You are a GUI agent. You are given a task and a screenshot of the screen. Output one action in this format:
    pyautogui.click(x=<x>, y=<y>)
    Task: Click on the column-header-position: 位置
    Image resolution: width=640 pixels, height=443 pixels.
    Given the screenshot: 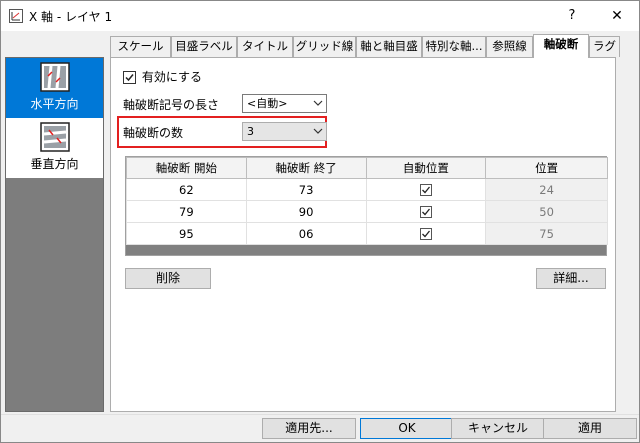 What is the action you would take?
    pyautogui.click(x=546, y=168)
    